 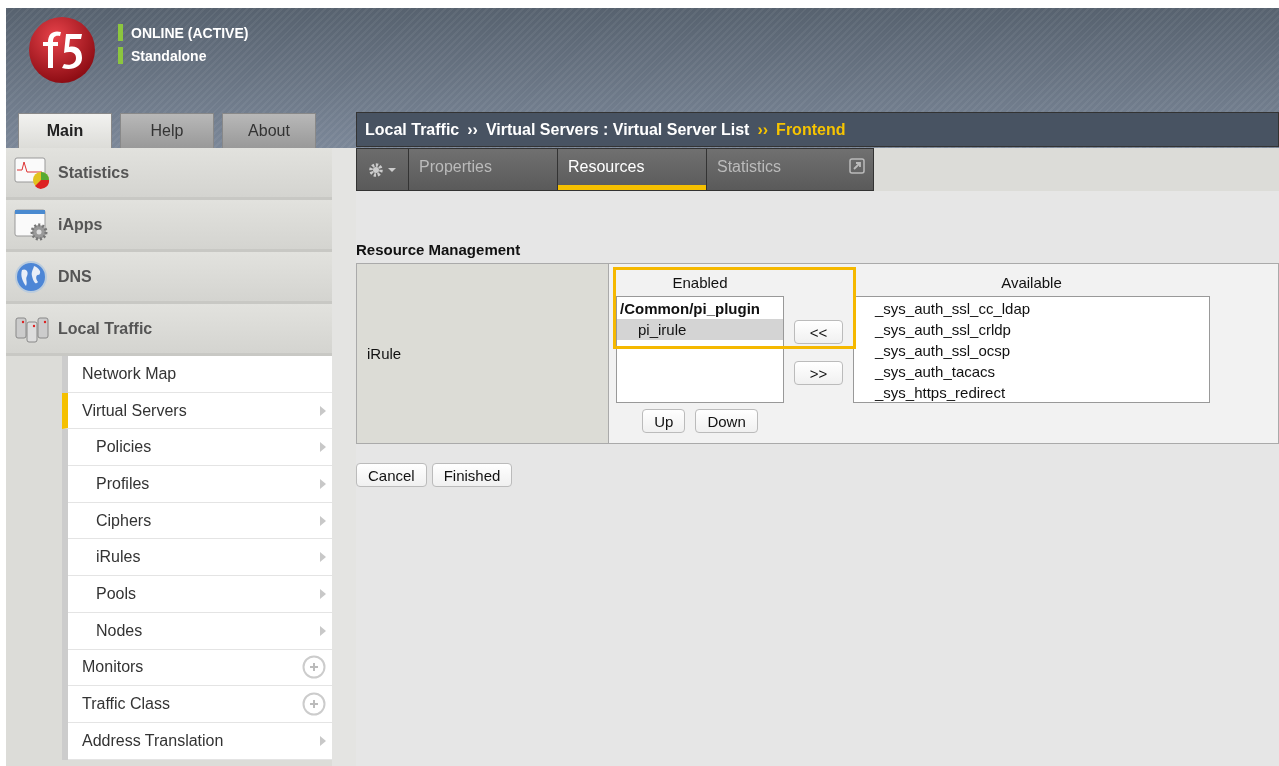 What do you see at coordinates (105, 328) in the screenshot?
I see `section-label: Local Traffic` at bounding box center [105, 328].